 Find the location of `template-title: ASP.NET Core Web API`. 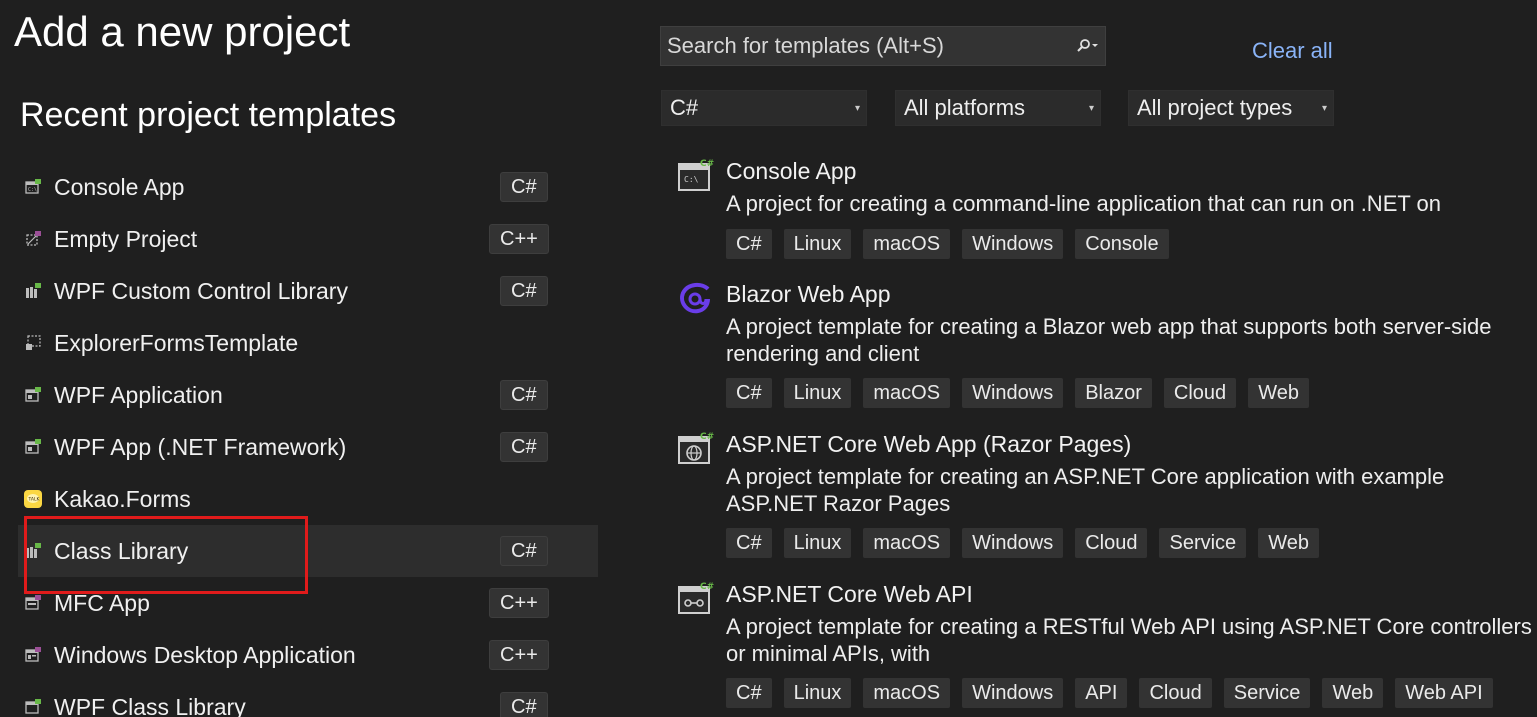

template-title: ASP.NET Core Web API is located at coordinates (849, 594).